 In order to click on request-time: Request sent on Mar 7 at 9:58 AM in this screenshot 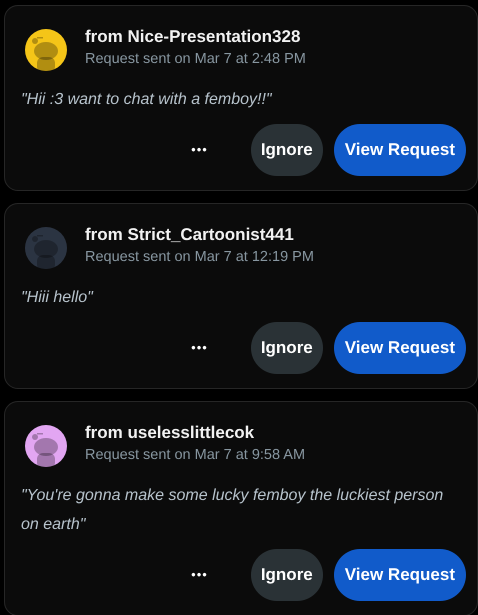, I will do `click(195, 455)`.